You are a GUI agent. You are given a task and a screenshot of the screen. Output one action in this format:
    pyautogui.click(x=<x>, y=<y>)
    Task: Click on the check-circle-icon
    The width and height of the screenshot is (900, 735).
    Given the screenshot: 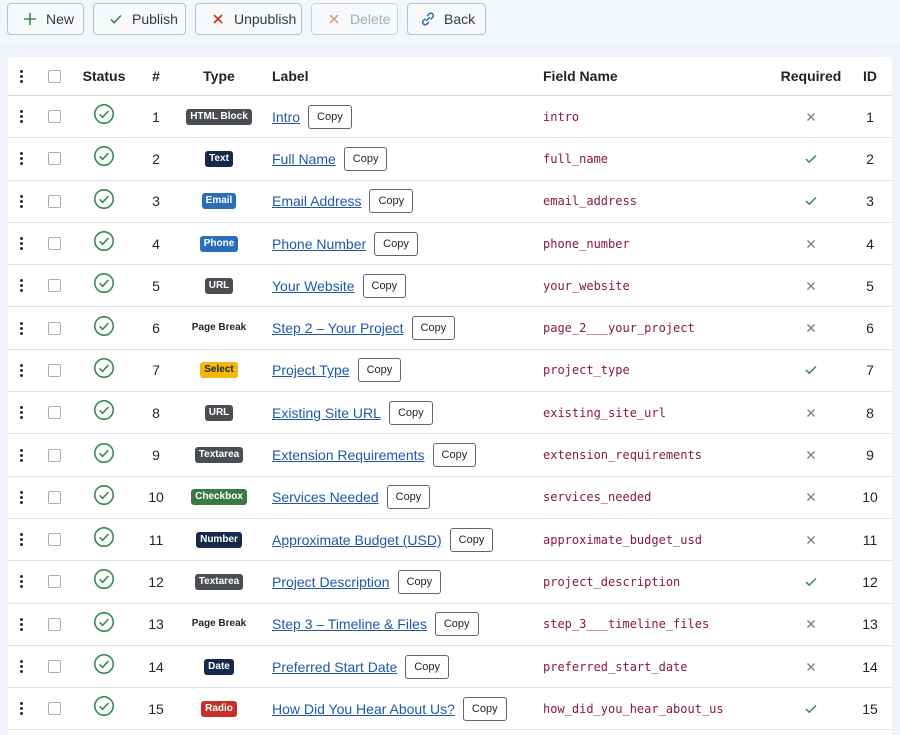 What is the action you would take?
    pyautogui.click(x=104, y=370)
    